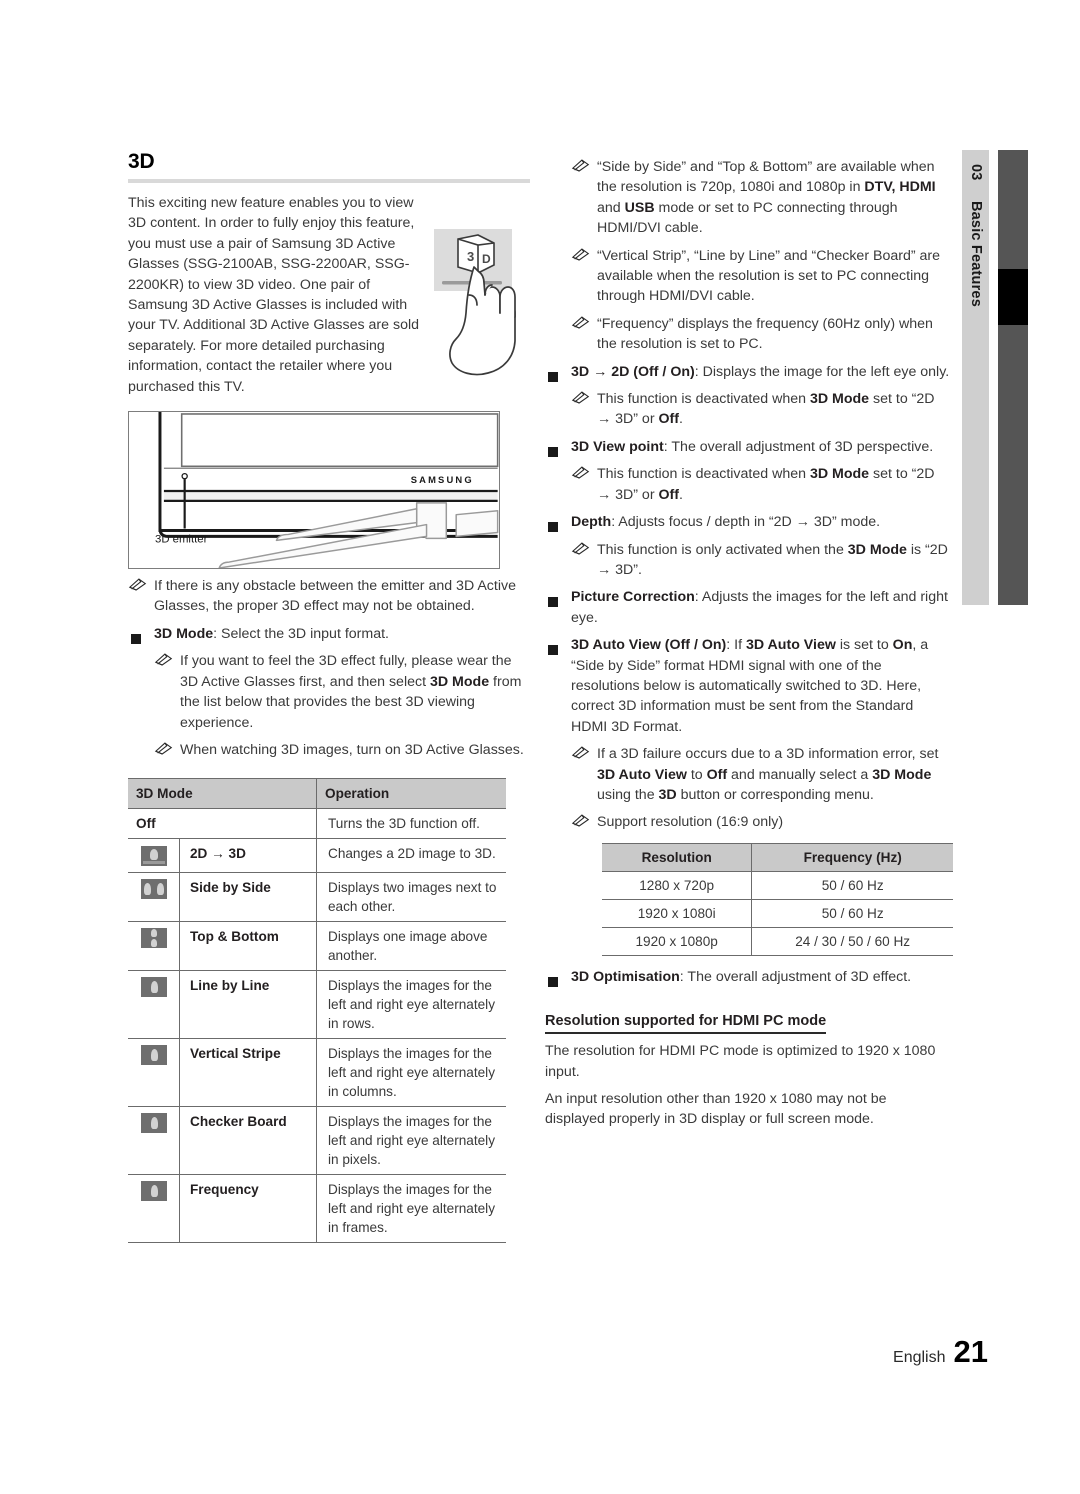 The image size is (1080, 1494). Describe the element at coordinates (154, 855) in the screenshot. I see `2d-to-3d-icon` at that location.